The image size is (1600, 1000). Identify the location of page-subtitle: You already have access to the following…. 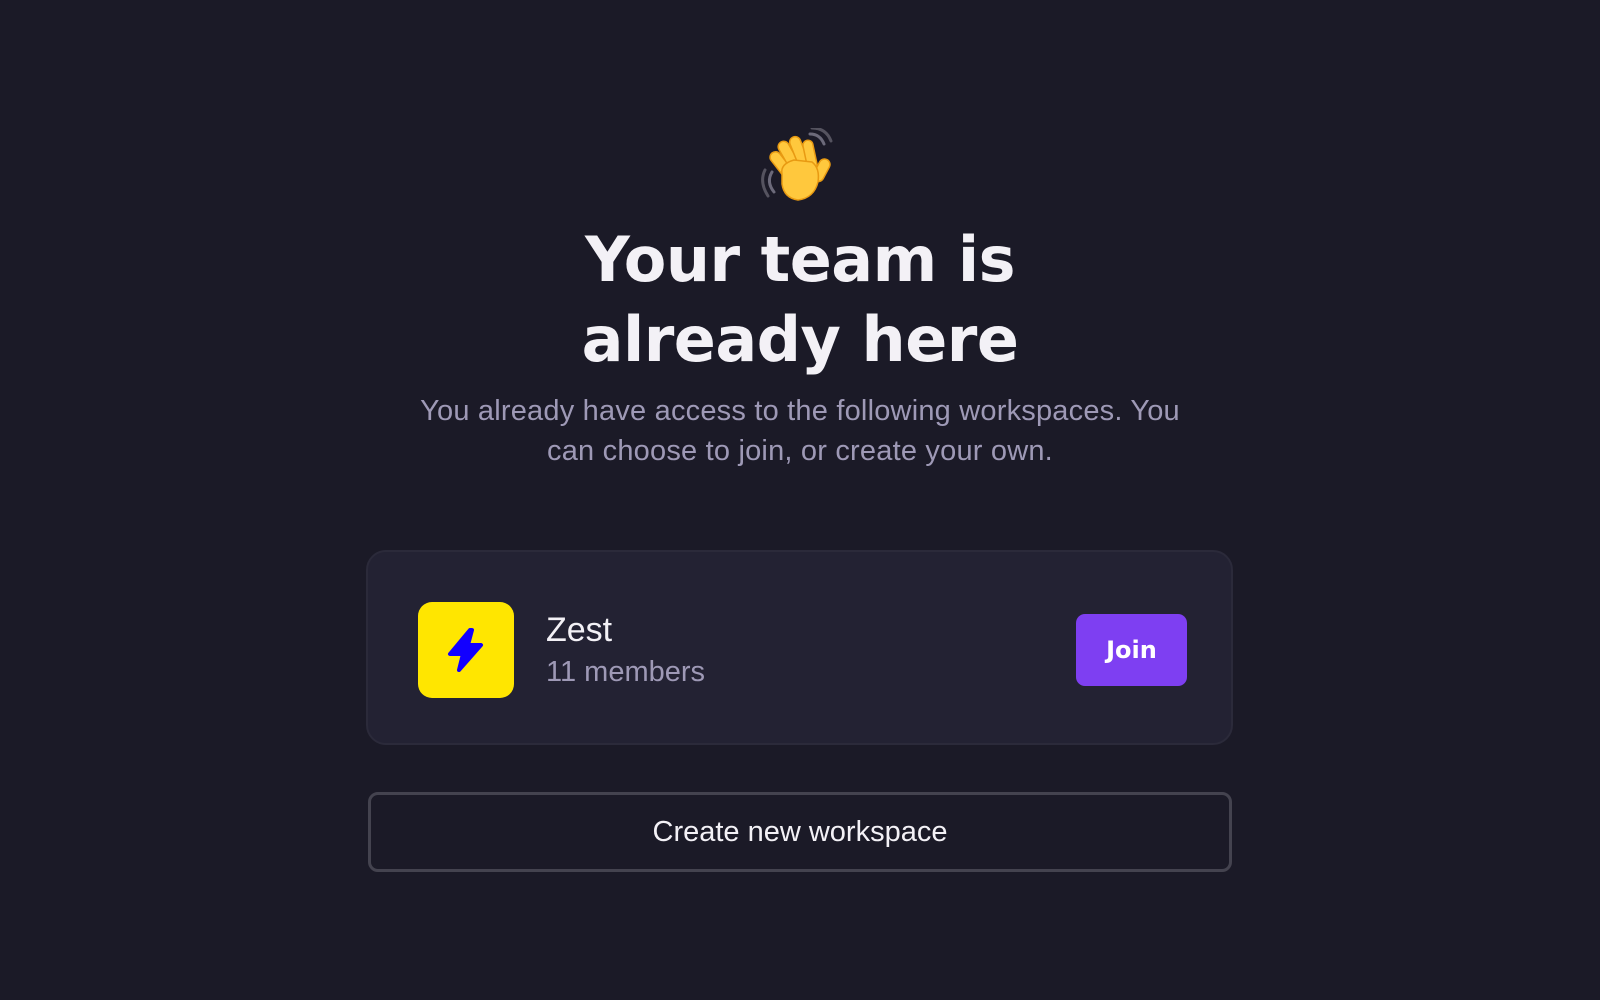
(800, 431).